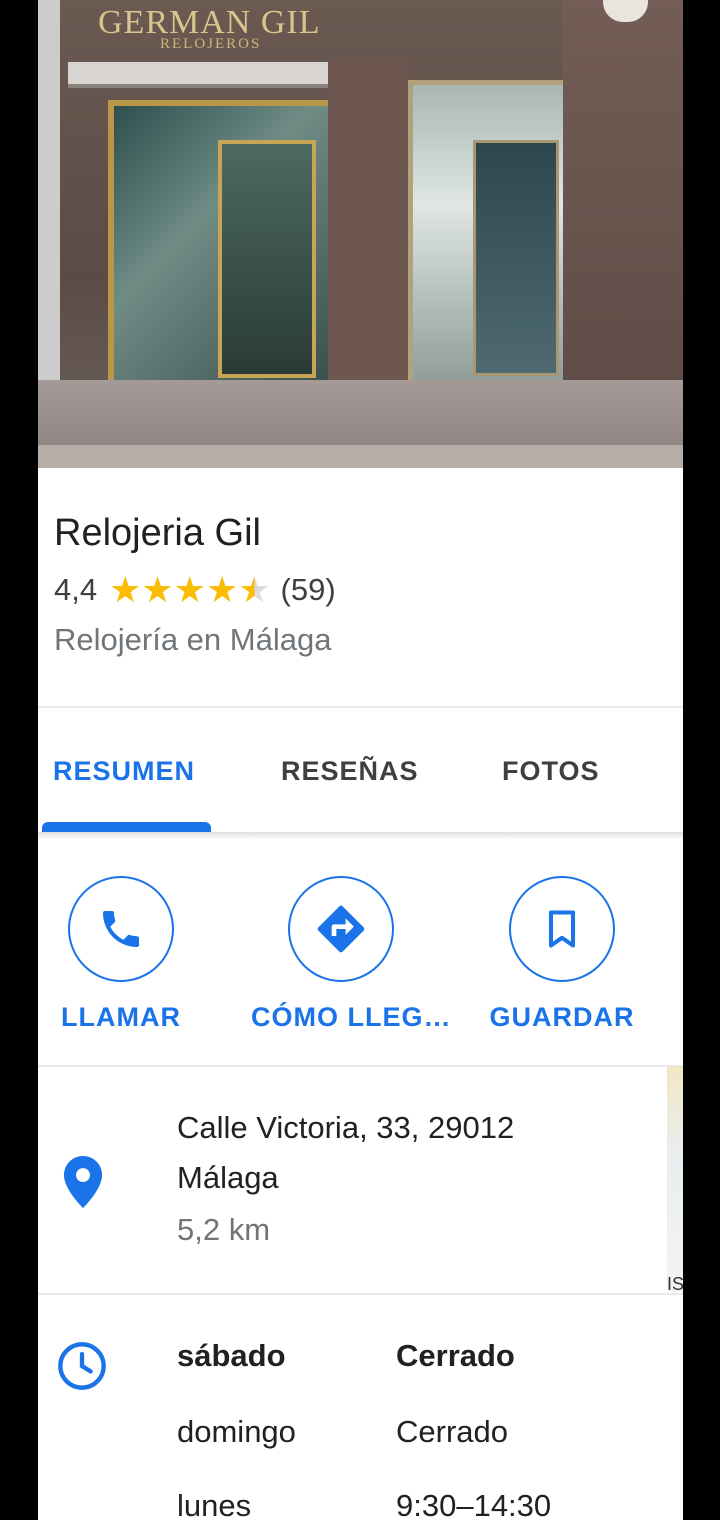  I want to click on storefront-sign-sub: RELOJEROS, so click(211, 44).